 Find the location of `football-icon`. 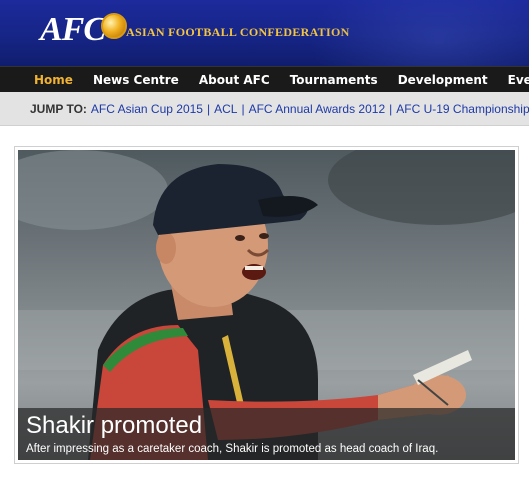

football-icon is located at coordinates (114, 26).